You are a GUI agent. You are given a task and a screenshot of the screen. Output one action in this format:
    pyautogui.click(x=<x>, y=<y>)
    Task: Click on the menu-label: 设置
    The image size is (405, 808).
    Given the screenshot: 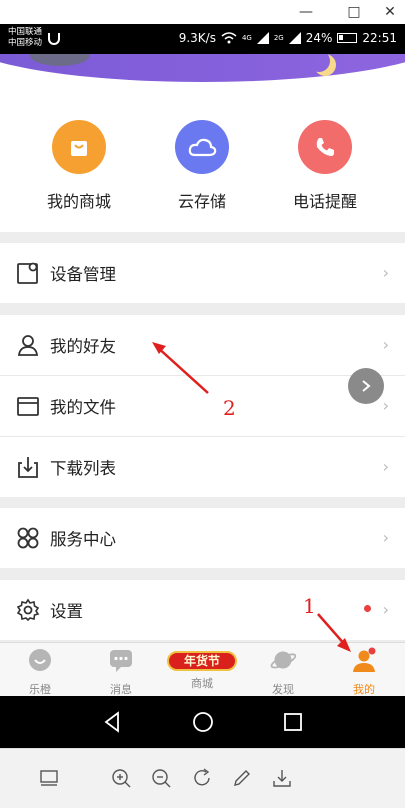 What is the action you would take?
    pyautogui.click(x=66, y=611)
    